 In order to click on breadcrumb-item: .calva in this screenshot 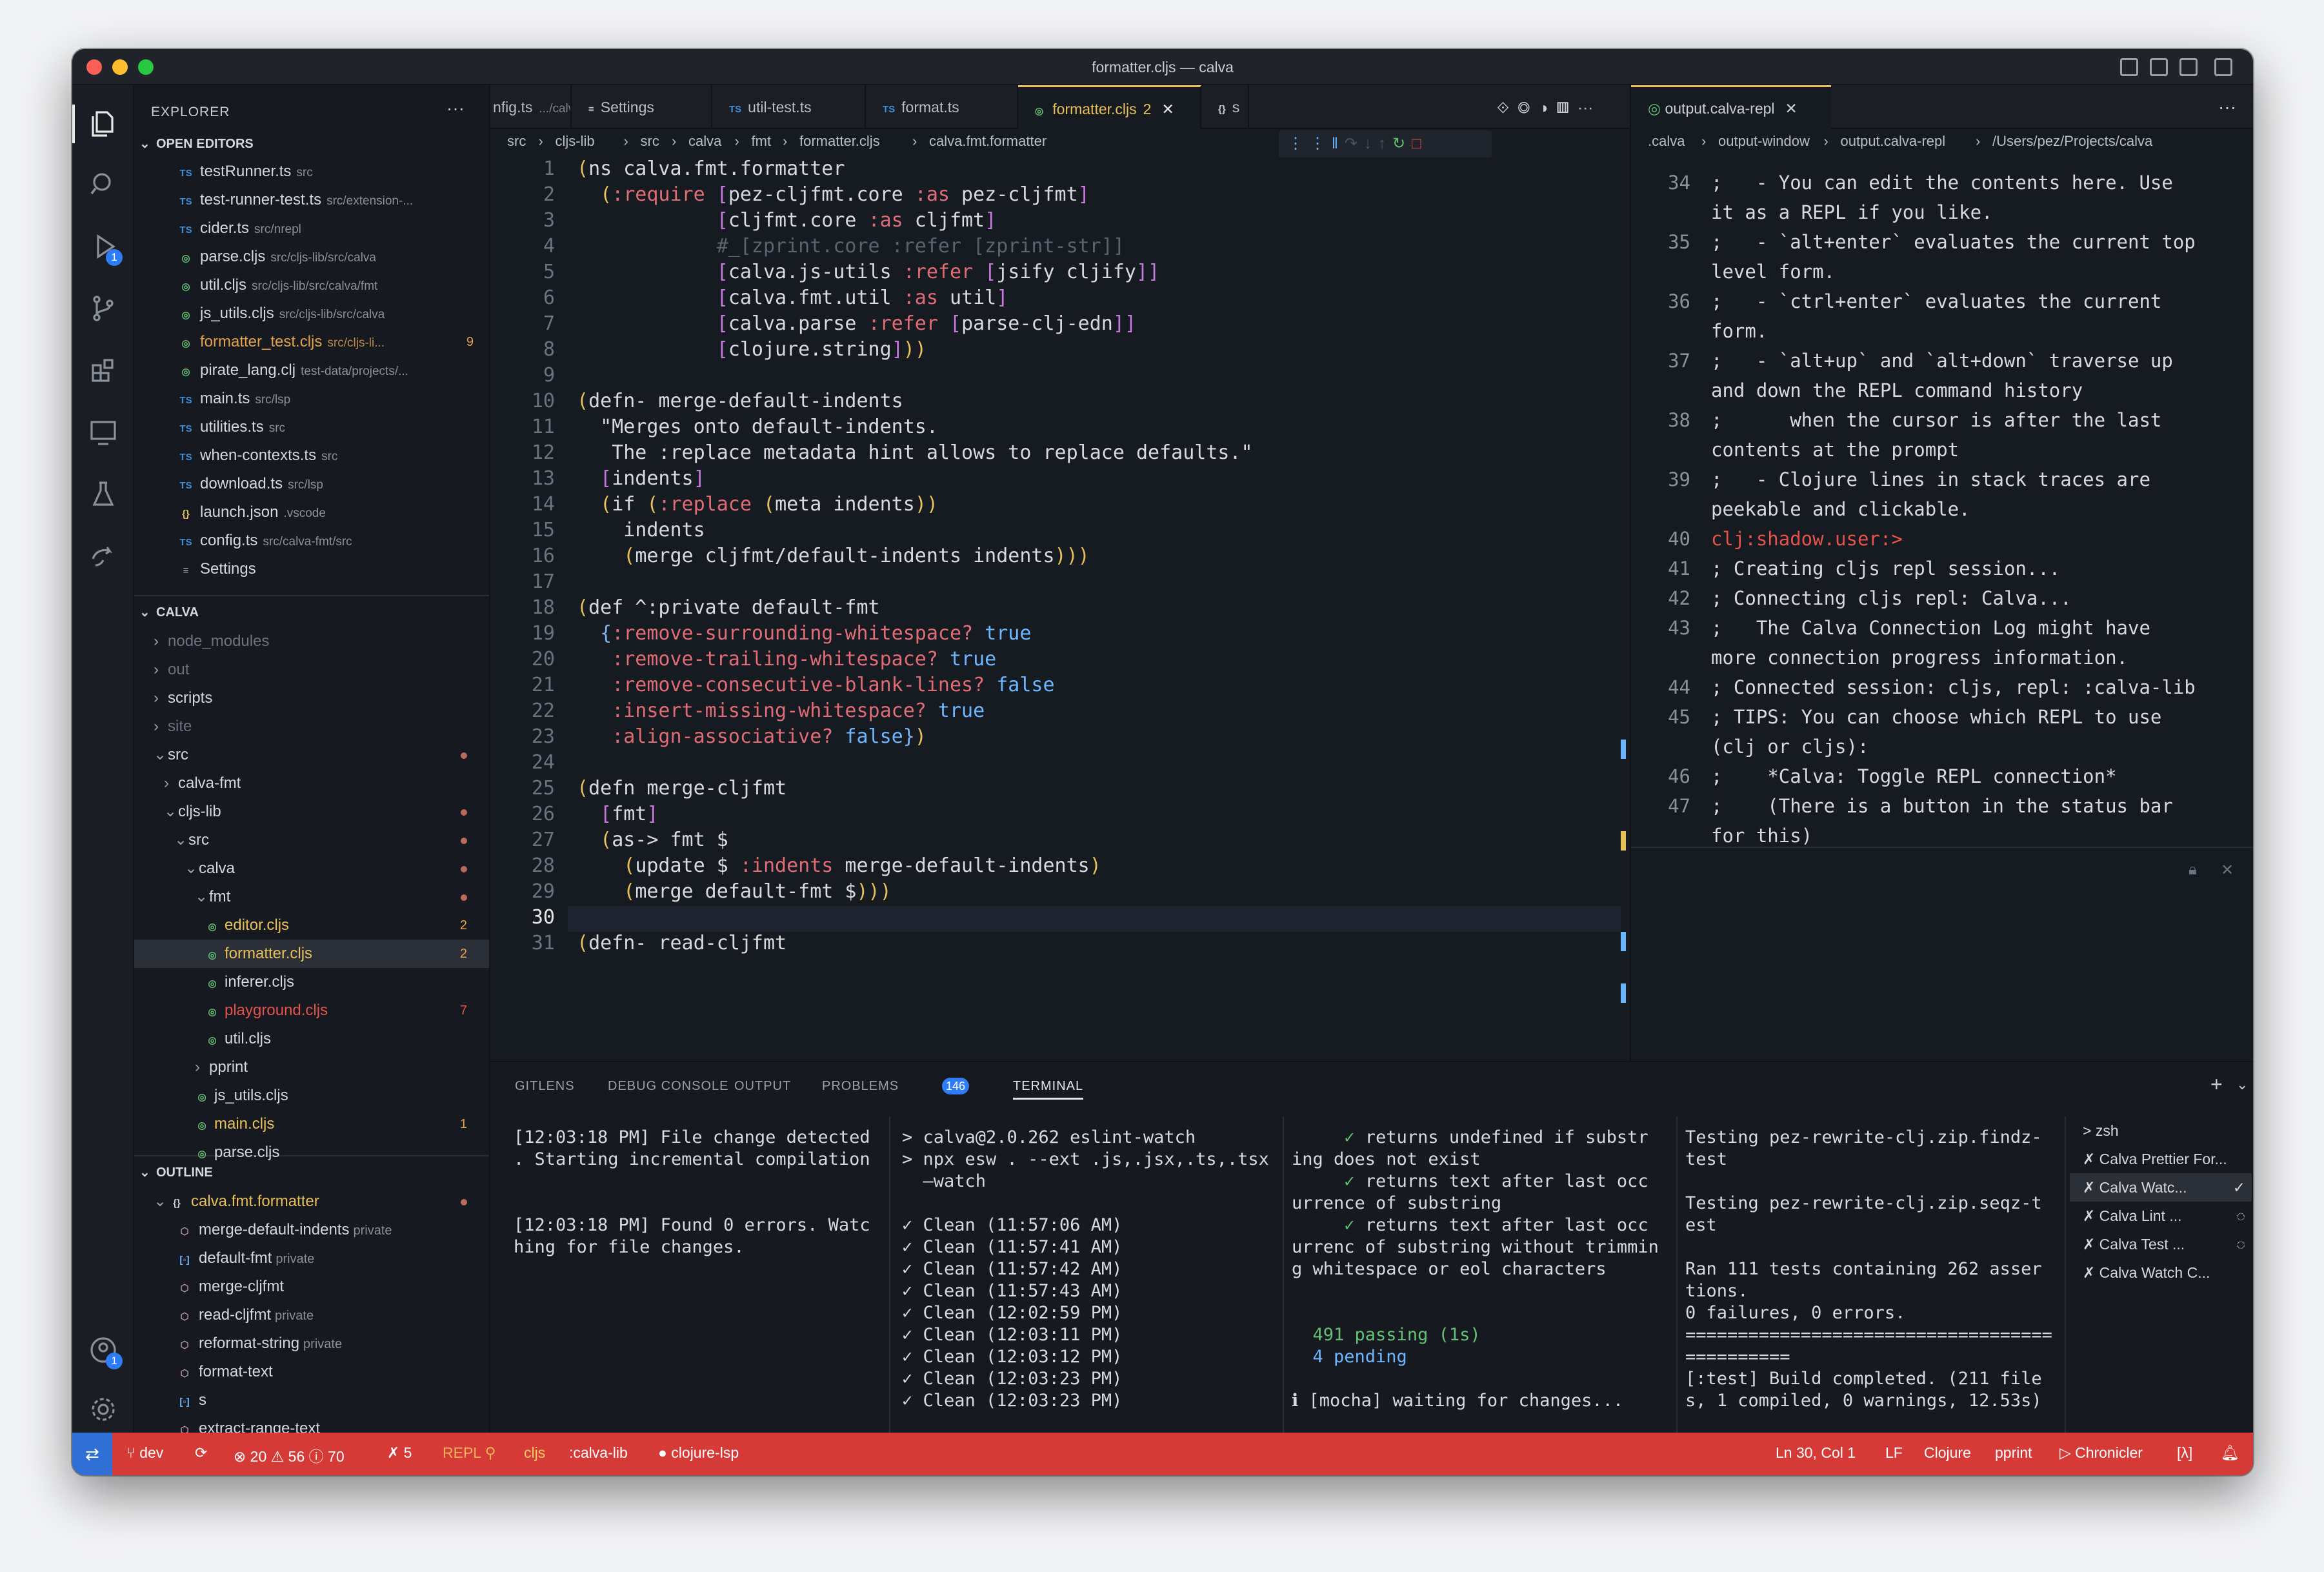, I will do `click(1666, 141)`.